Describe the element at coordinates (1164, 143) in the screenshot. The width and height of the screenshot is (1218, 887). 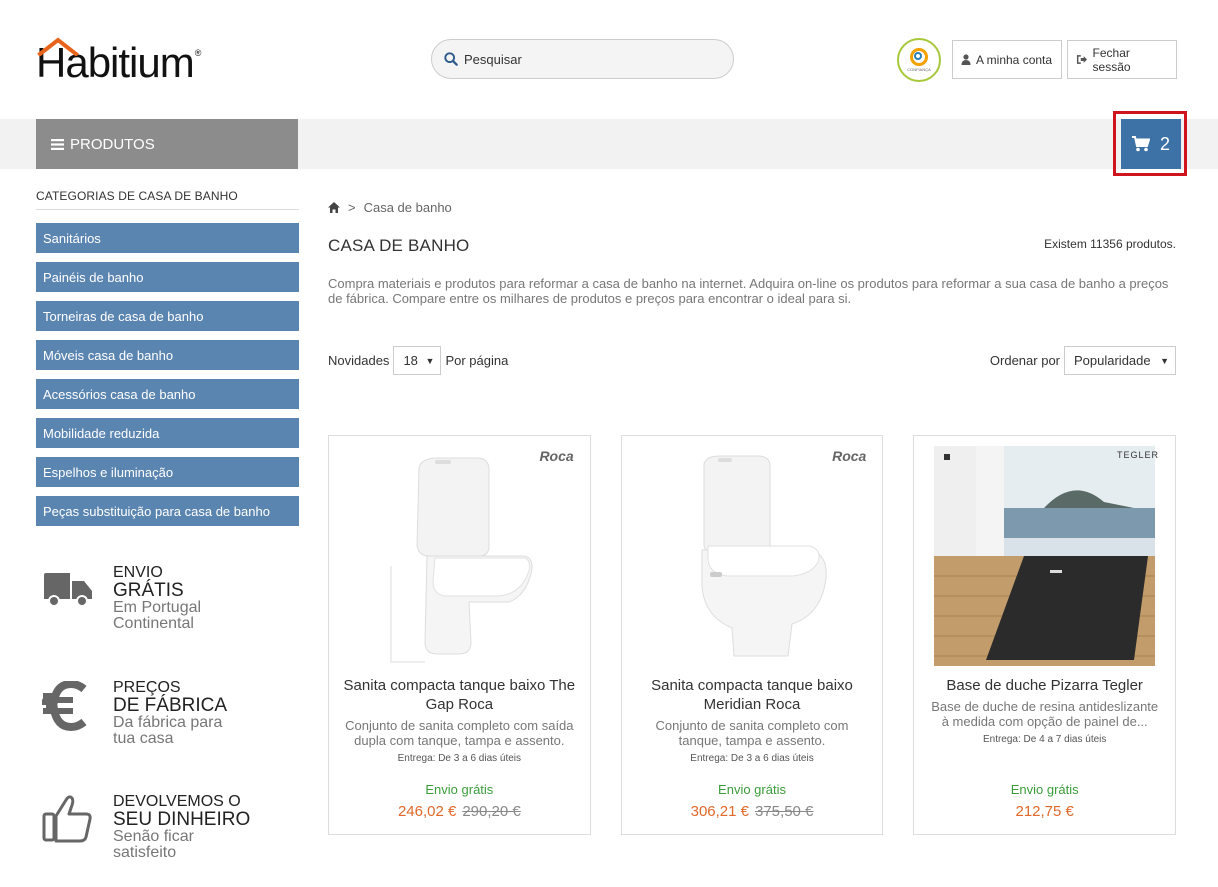
I see `cart-count: 2` at that location.